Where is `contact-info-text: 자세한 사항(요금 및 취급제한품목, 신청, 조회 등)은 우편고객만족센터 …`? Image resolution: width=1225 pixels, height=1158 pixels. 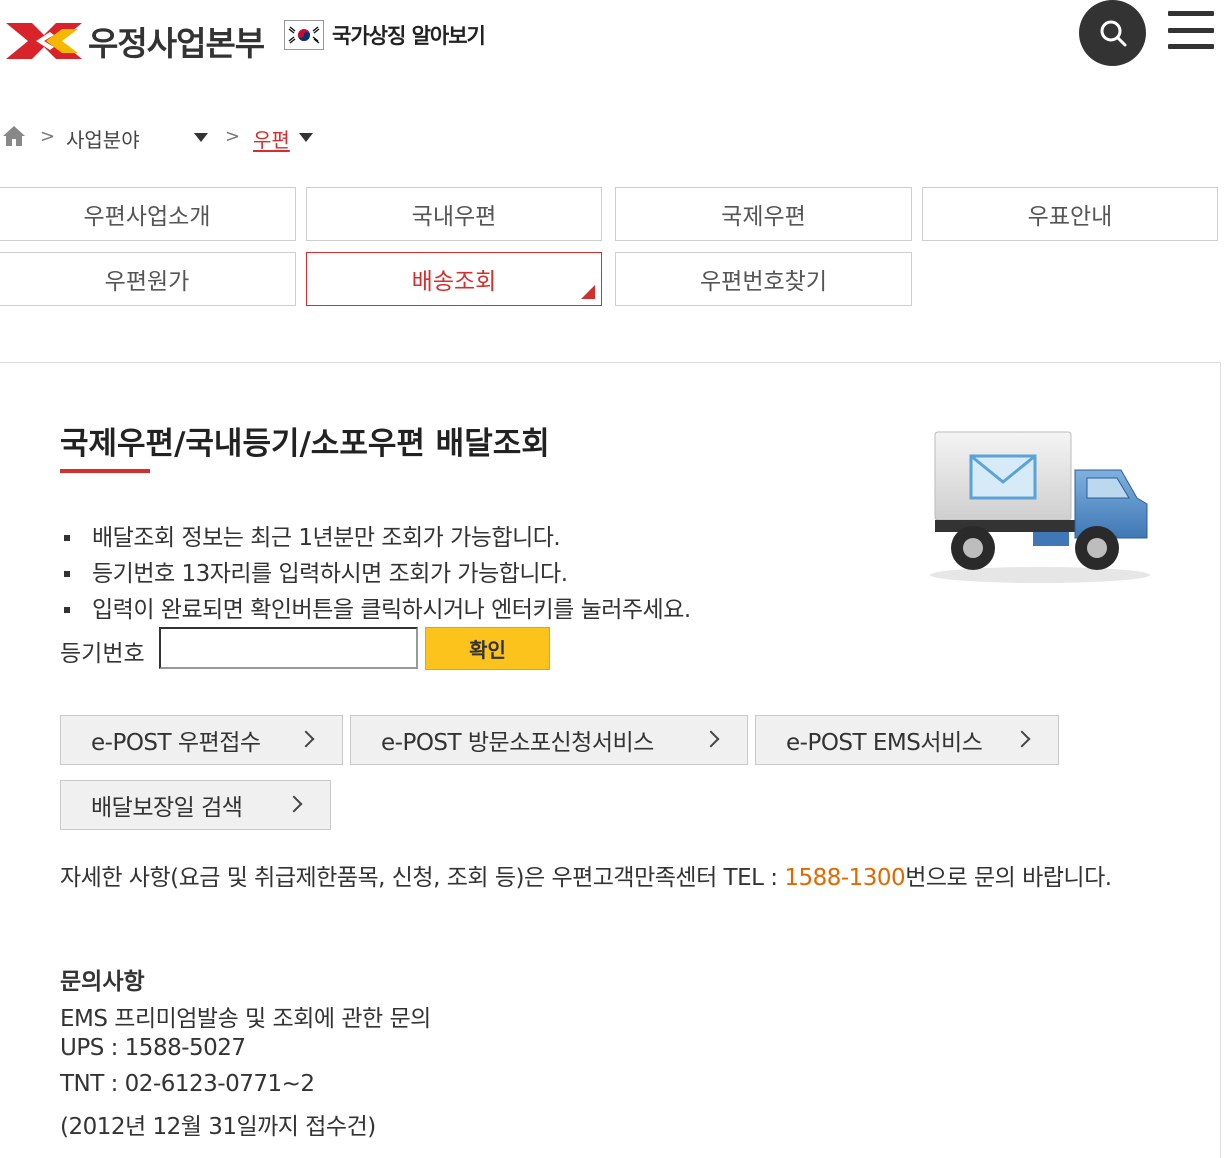 contact-info-text: 자세한 사항(요금 및 취급제한품목, 신청, 조회 등)은 우편고객만족센터 … is located at coordinates (422, 878).